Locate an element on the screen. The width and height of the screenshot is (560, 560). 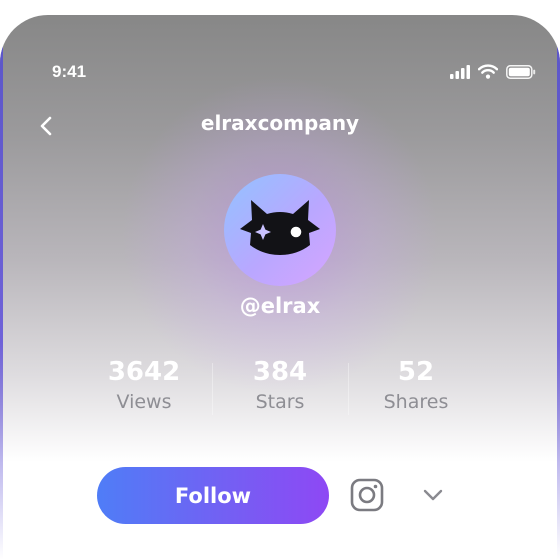
signal-icon is located at coordinates (460, 72).